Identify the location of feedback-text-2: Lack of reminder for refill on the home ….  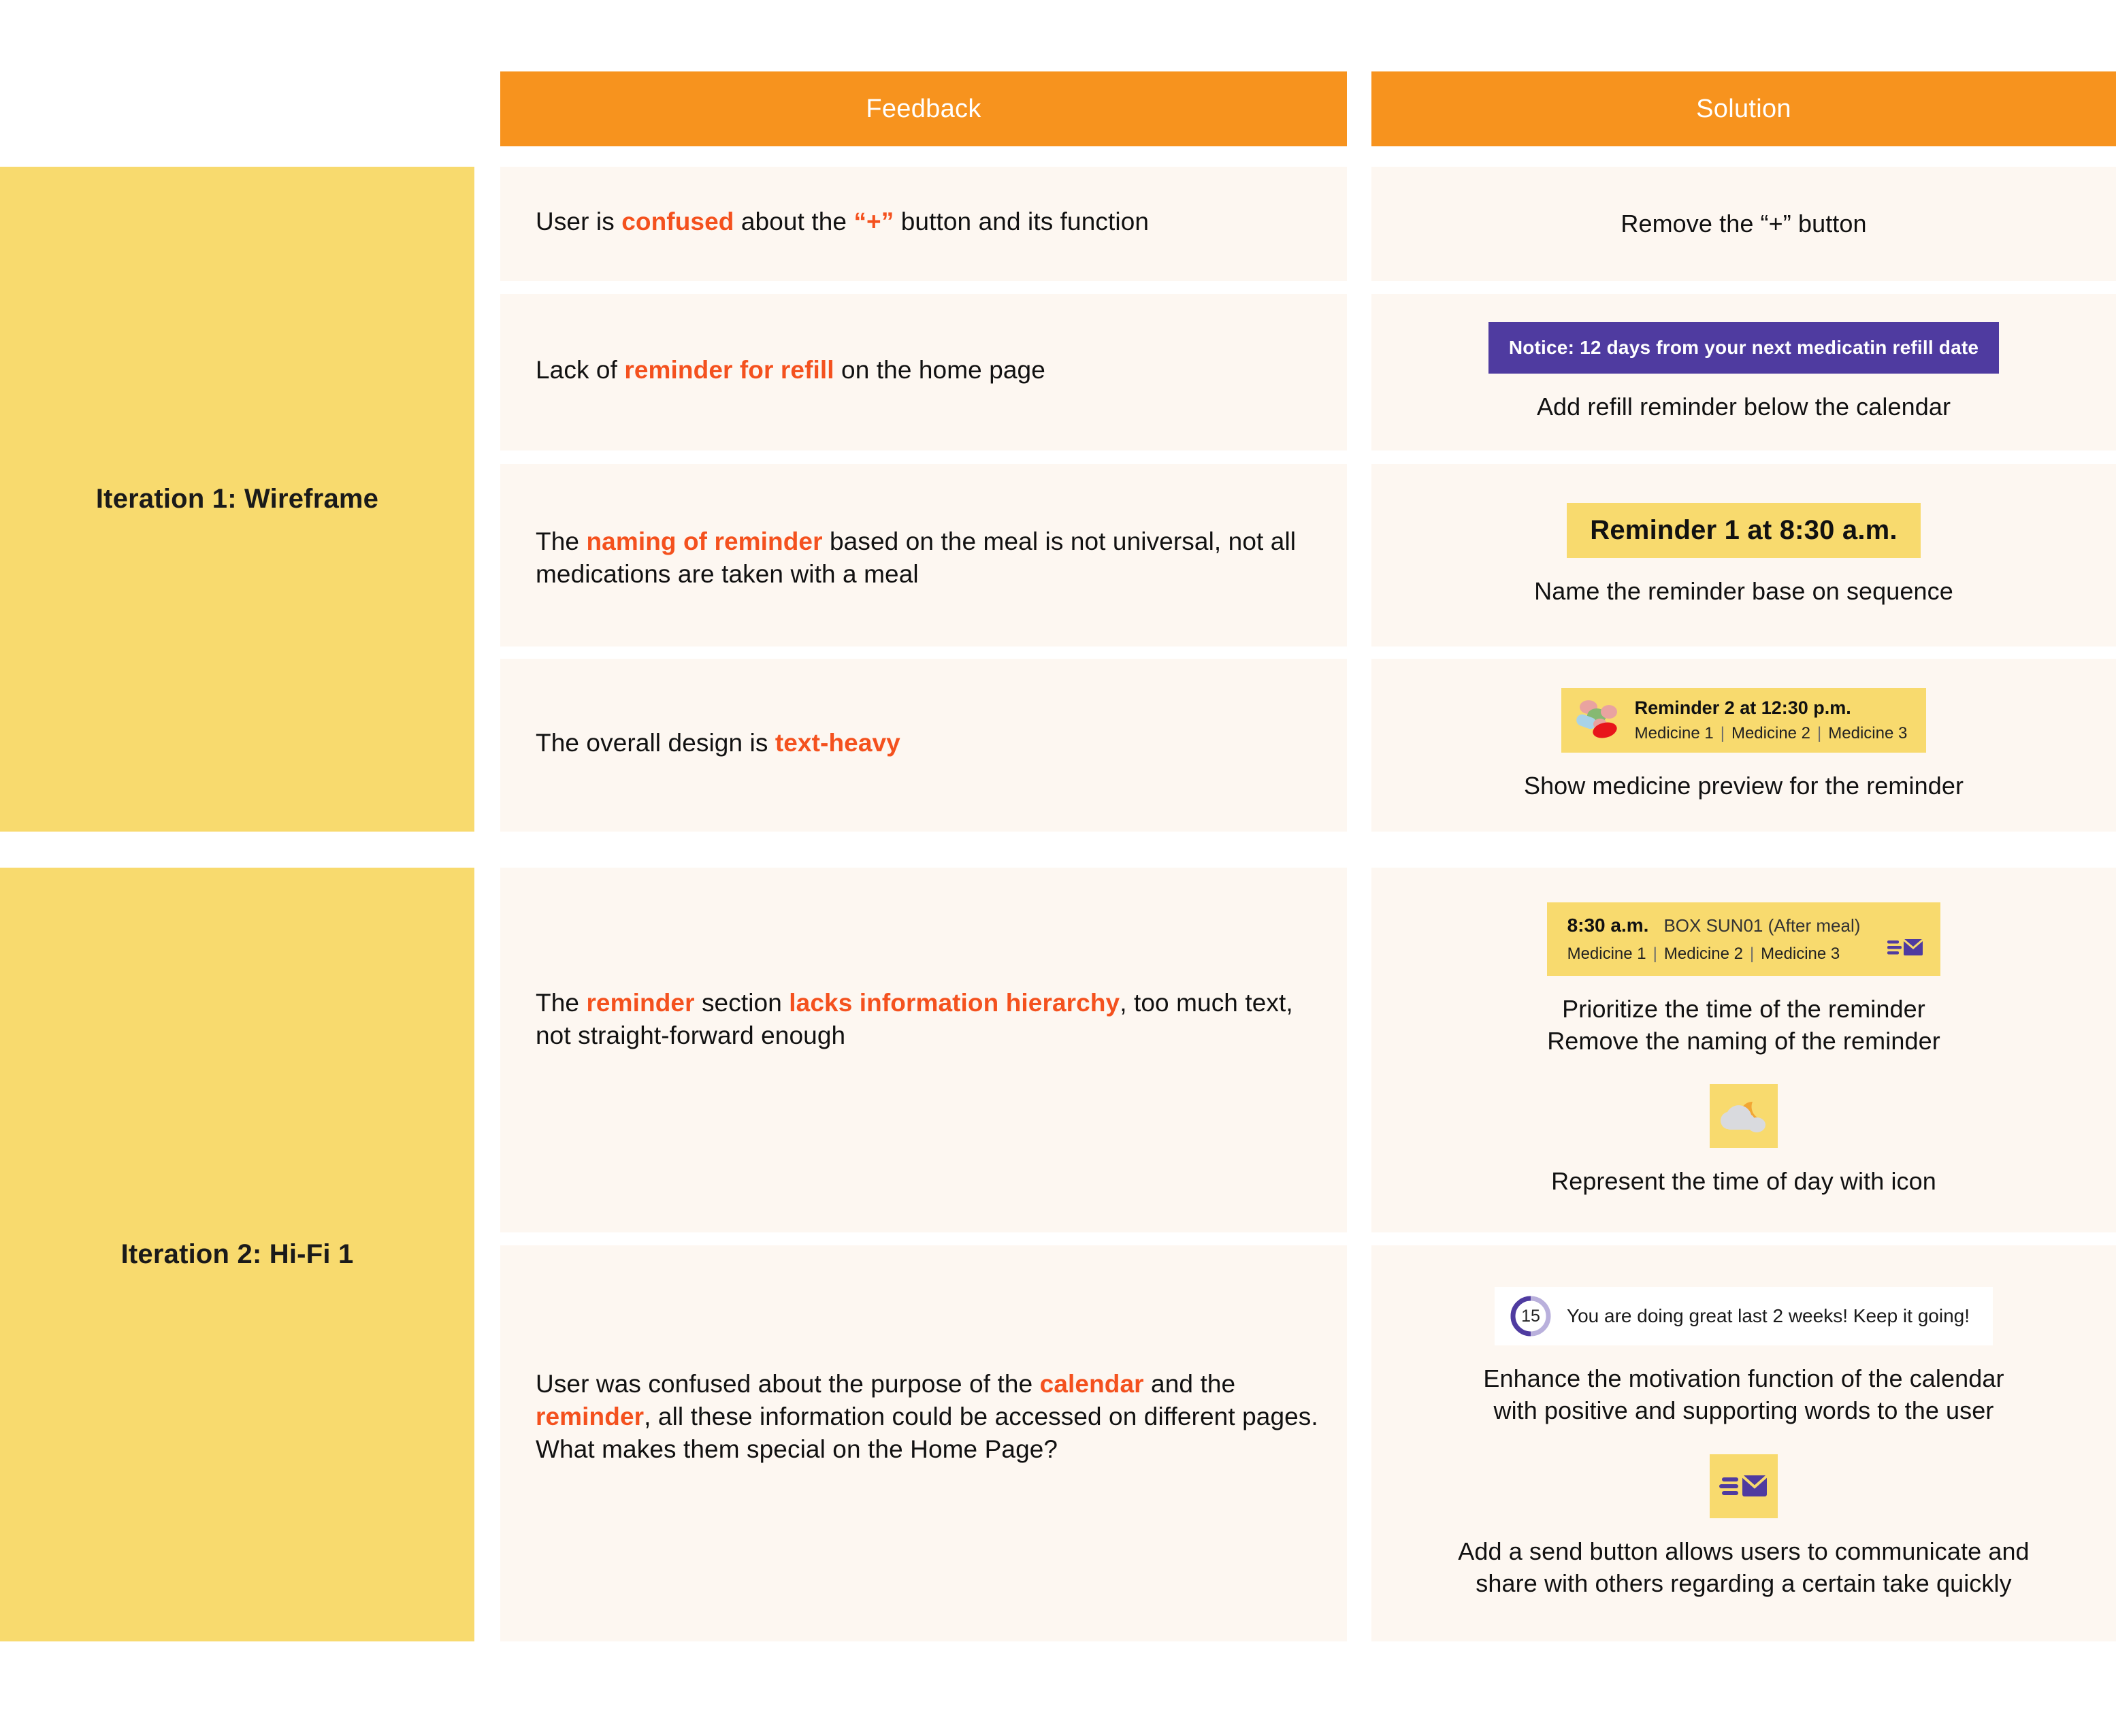
(791, 370).